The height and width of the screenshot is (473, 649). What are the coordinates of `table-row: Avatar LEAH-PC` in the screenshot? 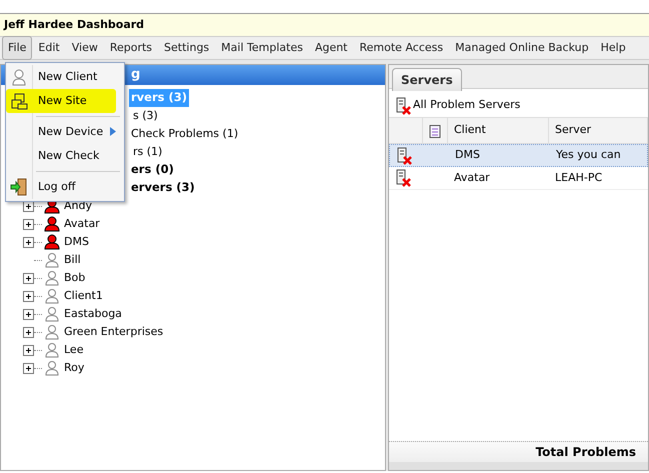 It's located at (518, 178).